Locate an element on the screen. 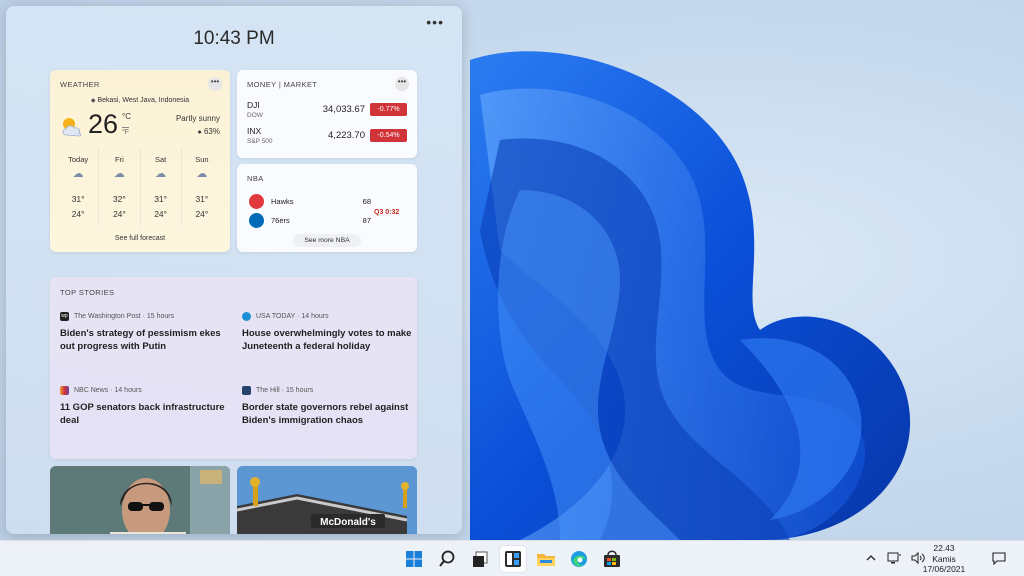 This screenshot has height=576, width=1024. weather-location: ◆ Bekasi, West Java, Indonesia is located at coordinates (140, 100).